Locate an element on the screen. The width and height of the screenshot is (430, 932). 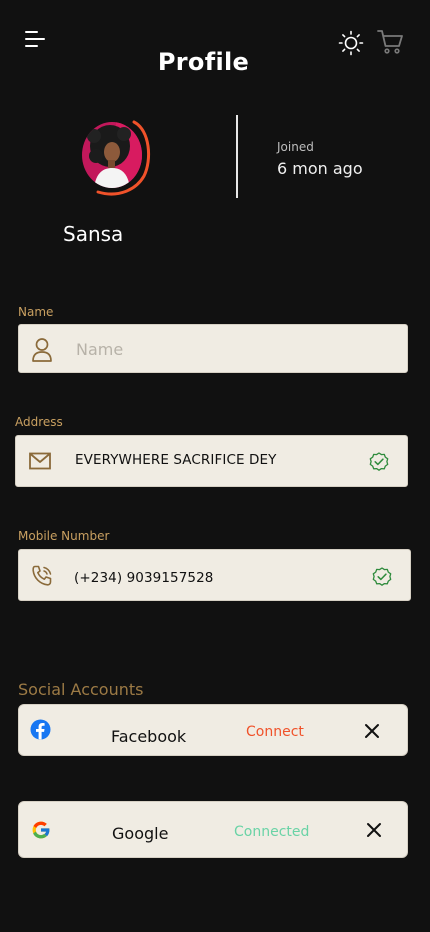
page-title: Profile is located at coordinates (203, 62).